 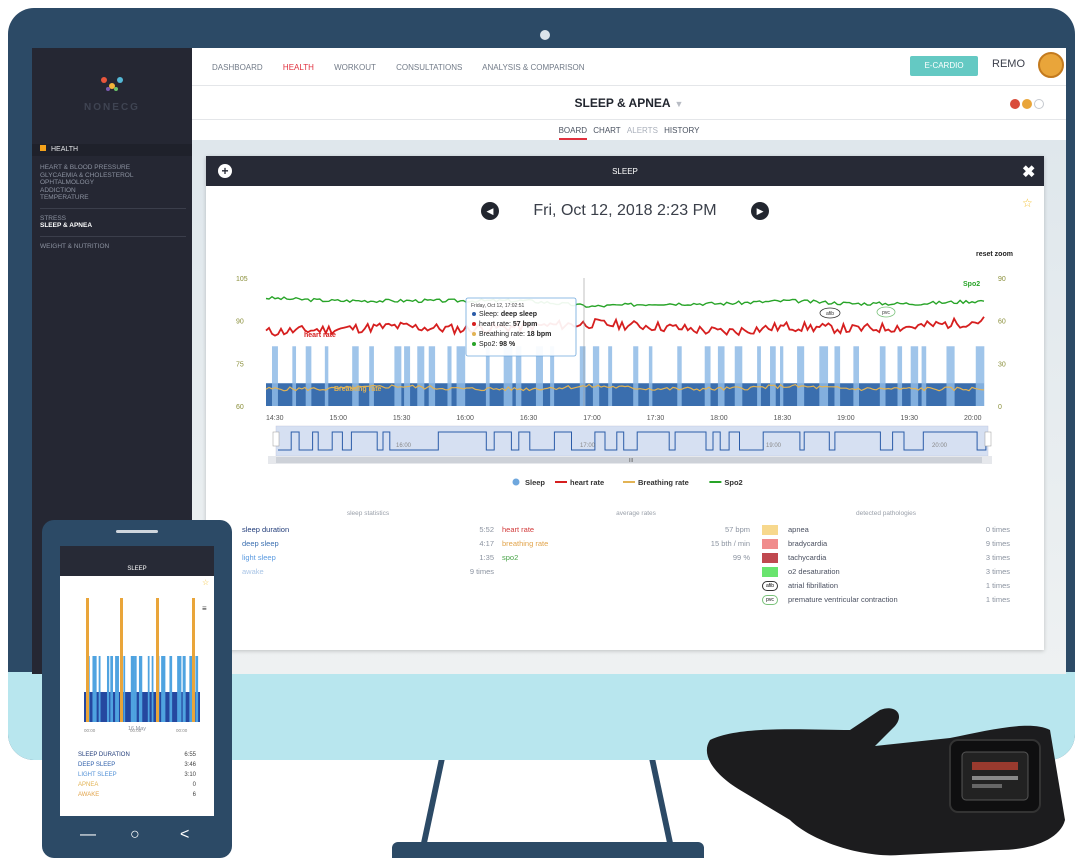 I want to click on page-header: SLEEP & APNEA ▼, so click(x=629, y=103).